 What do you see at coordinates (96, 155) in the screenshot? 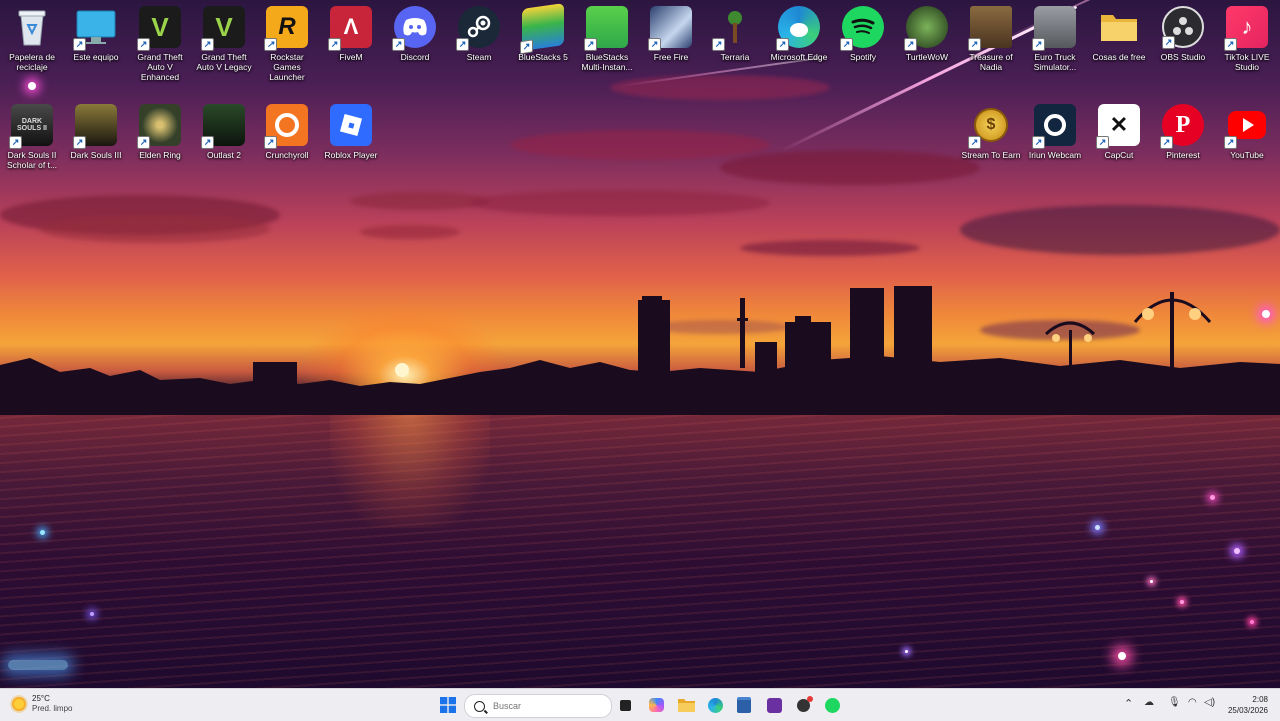
I see `icon-label: Dark Souls III` at bounding box center [96, 155].